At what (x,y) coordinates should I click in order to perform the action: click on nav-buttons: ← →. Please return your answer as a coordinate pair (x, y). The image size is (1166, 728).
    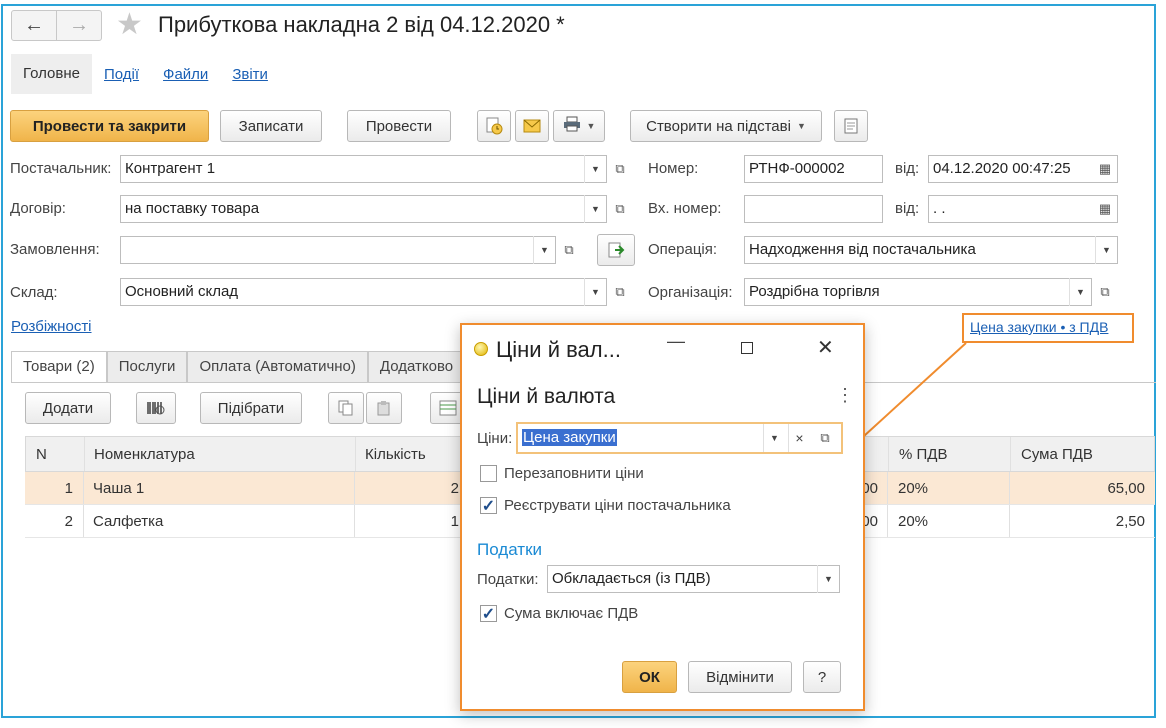
    Looking at the image, I should click on (56, 25).